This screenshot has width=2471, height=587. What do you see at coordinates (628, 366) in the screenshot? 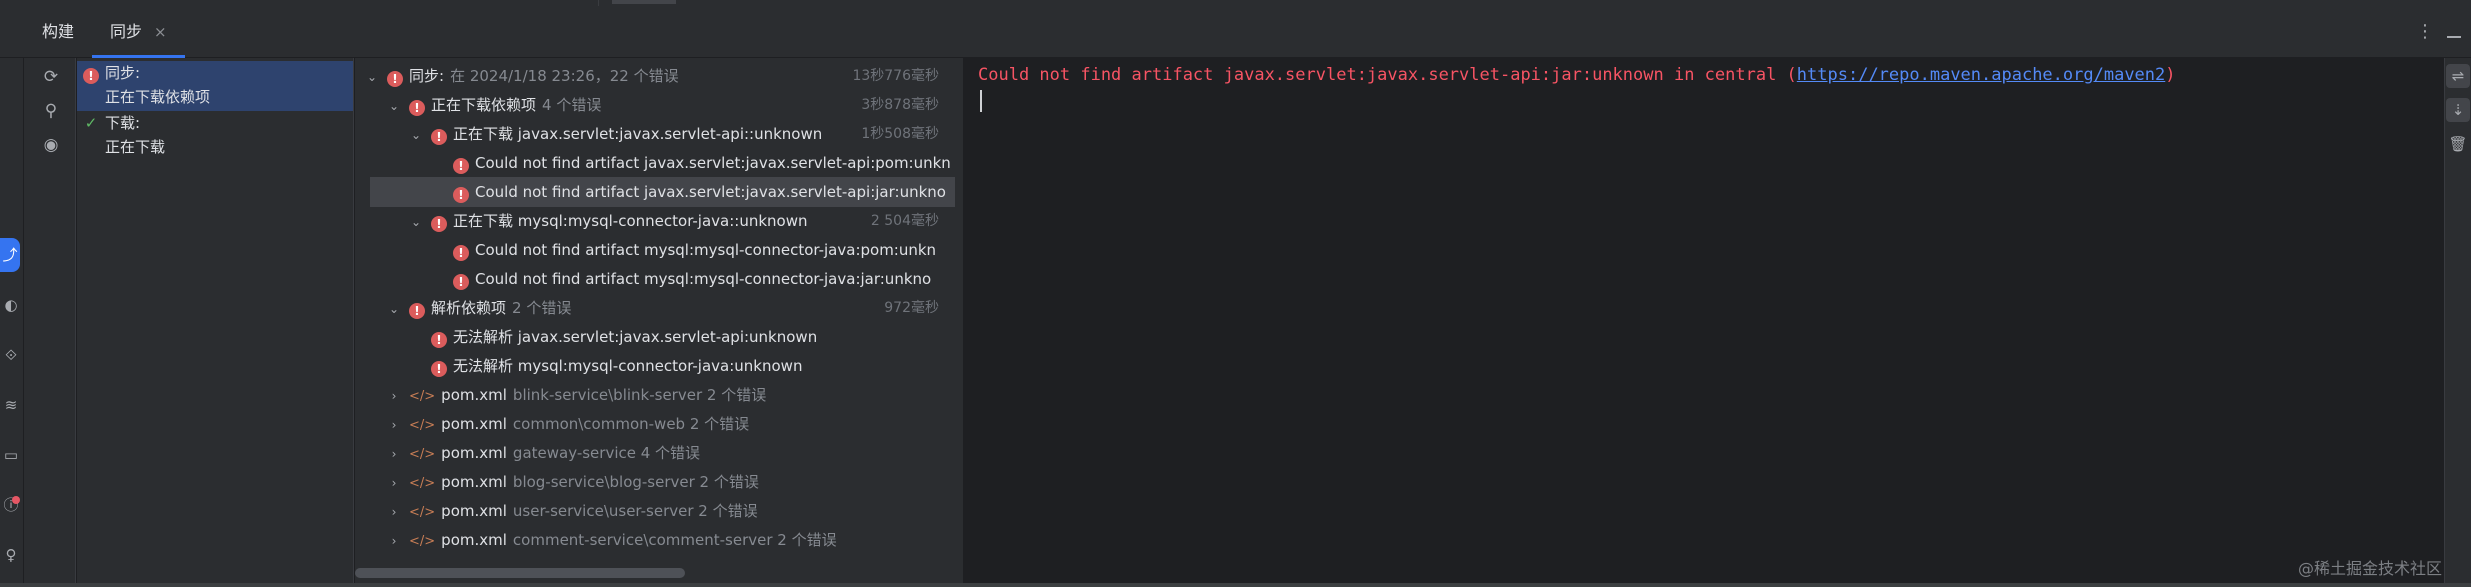
I see `tree-row-title: 无法解析 mysql:mysql-connector-java:unknown` at bounding box center [628, 366].